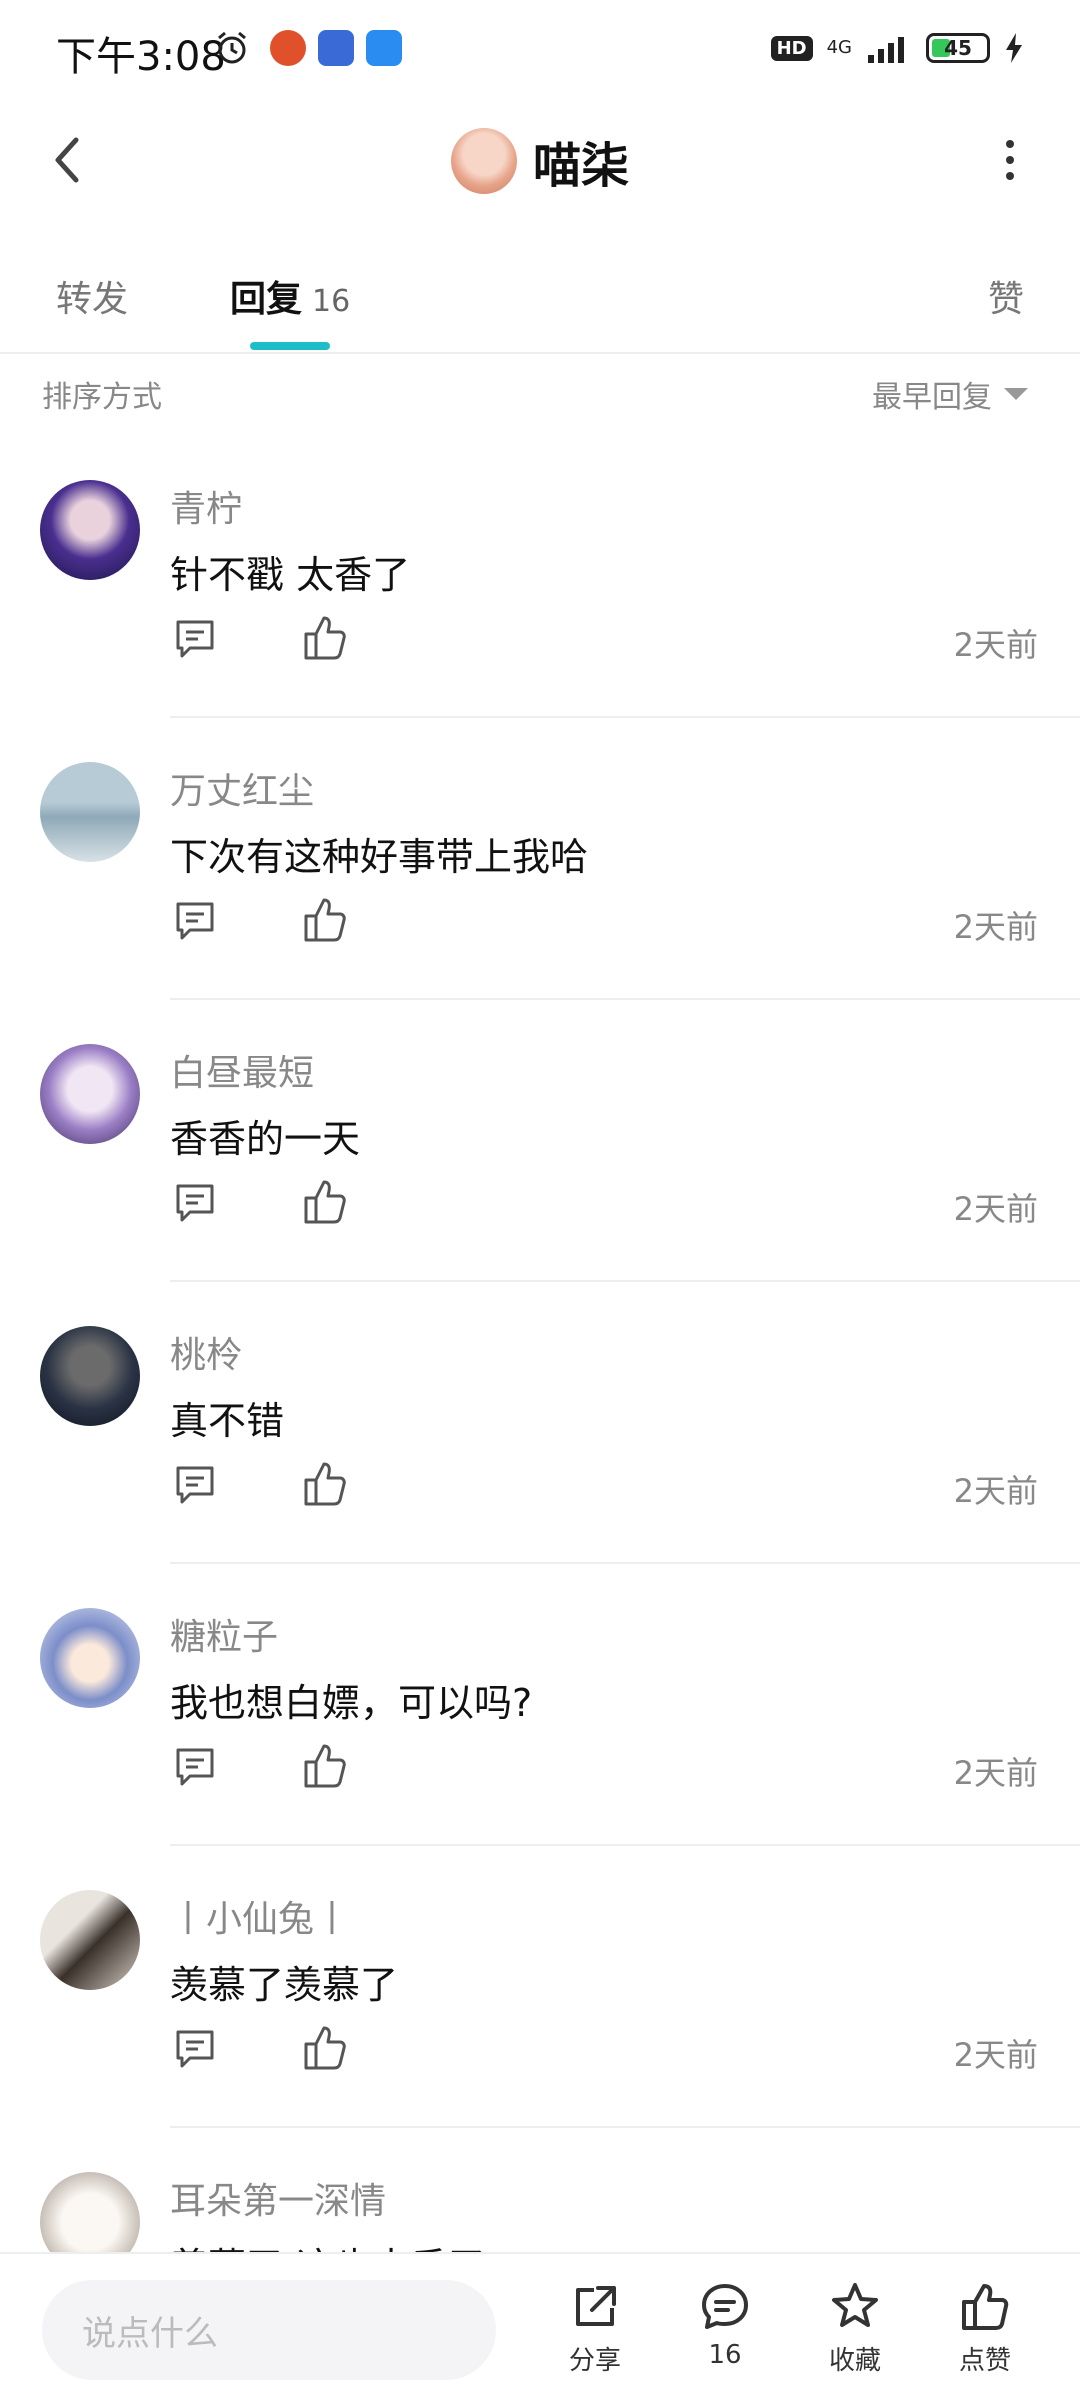  What do you see at coordinates (1016, 394) in the screenshot?
I see `dropdown-arrow-icon` at bounding box center [1016, 394].